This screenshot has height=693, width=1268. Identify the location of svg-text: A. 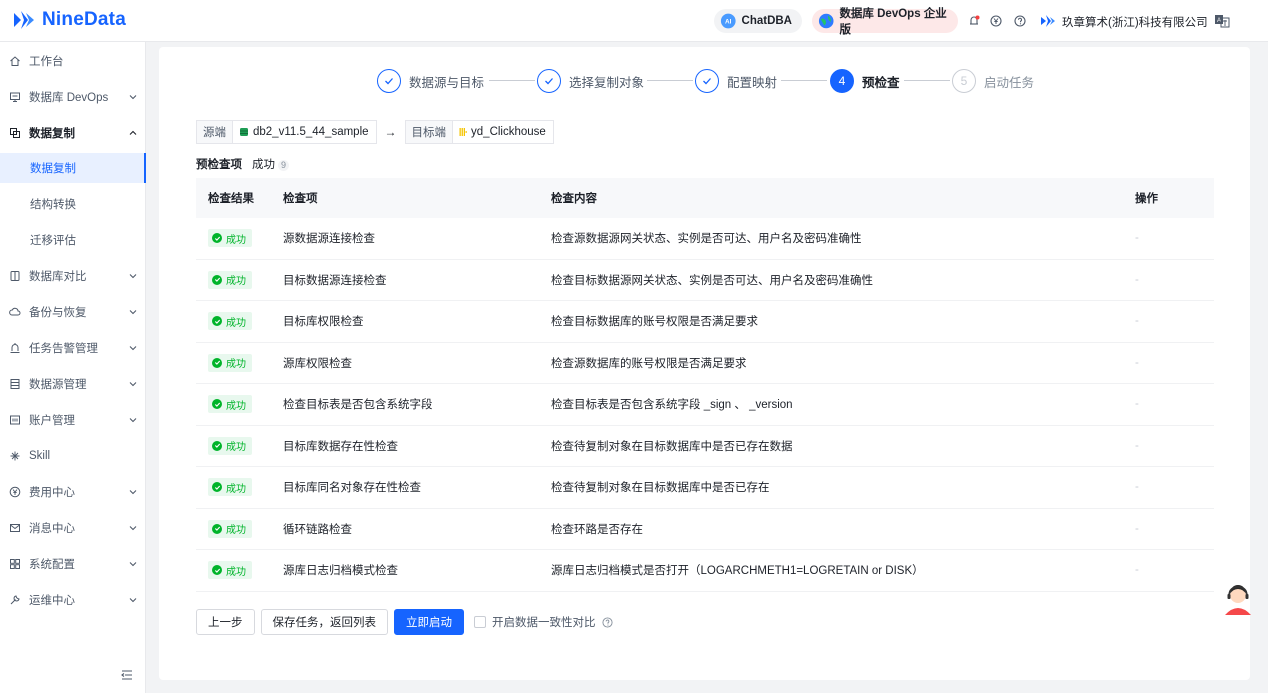
(1219, 21).